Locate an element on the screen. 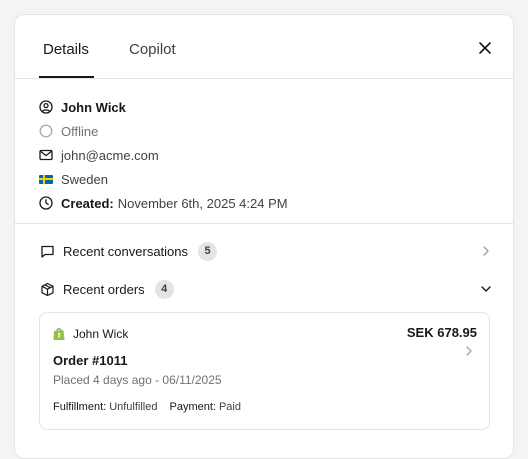  created-value: November 6th, 2025 4:24 PM is located at coordinates (202, 203).